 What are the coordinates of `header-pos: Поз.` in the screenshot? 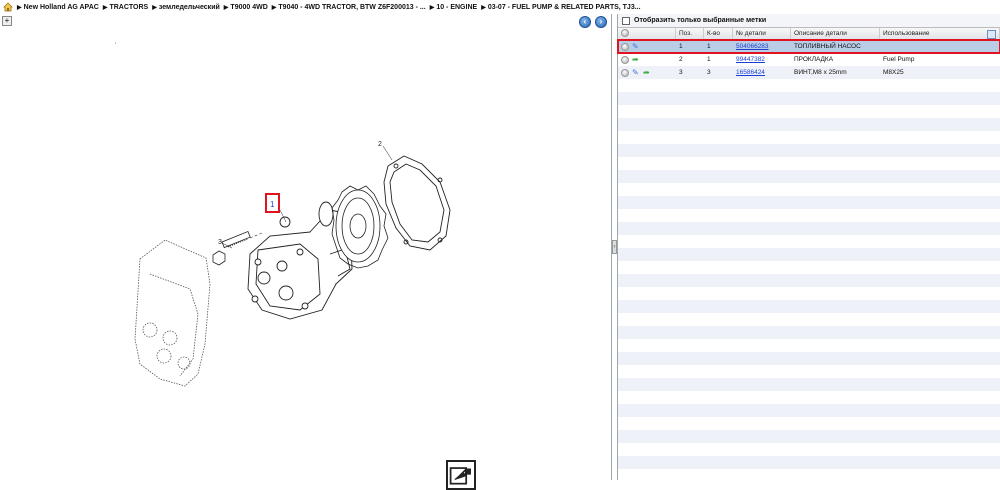 It's located at (690, 33).